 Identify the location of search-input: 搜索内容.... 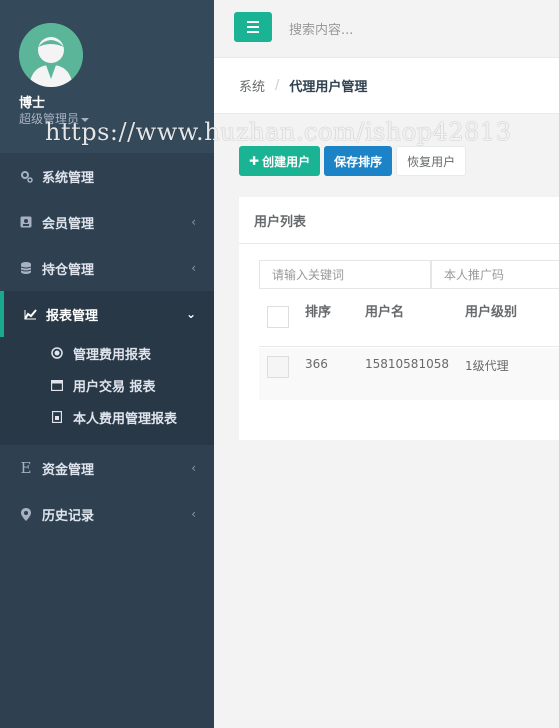
(321, 28).